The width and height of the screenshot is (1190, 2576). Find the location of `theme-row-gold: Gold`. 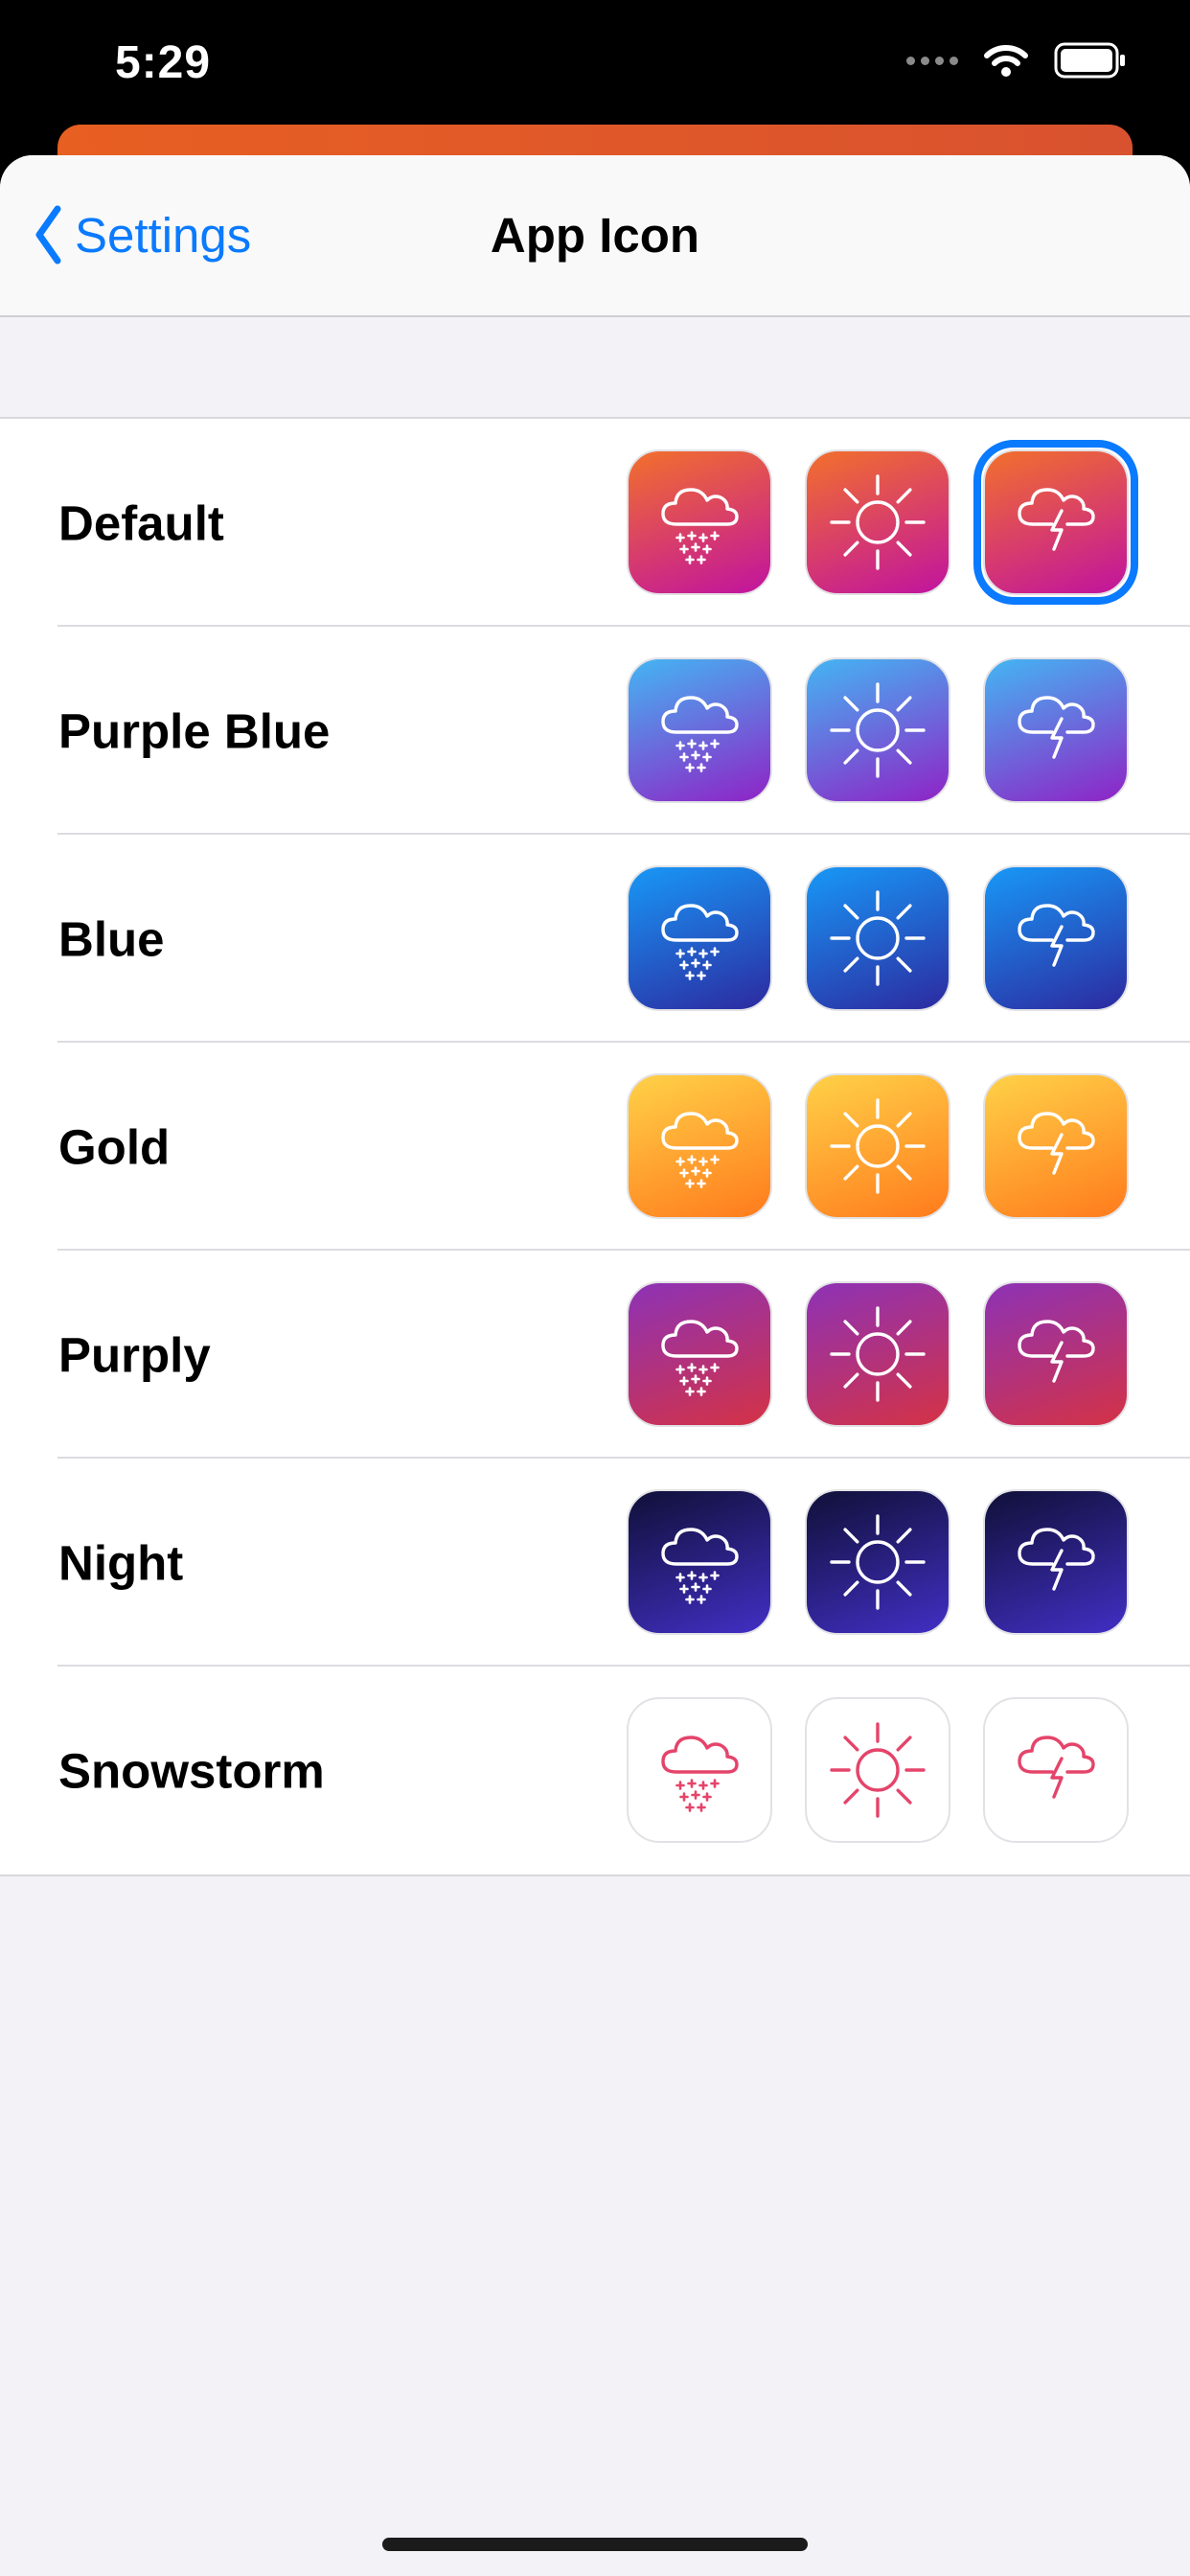

theme-row-gold: Gold is located at coordinates (595, 1147).